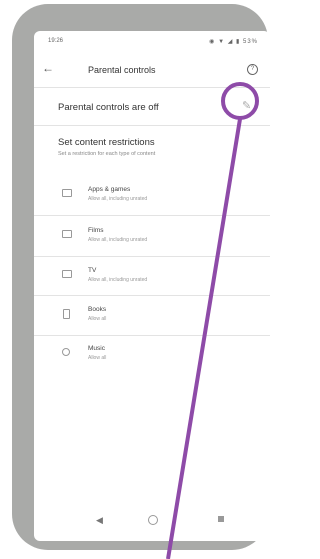  Describe the element at coordinates (99, 520) in the screenshot. I see `back-triangle-icon: ◀` at that location.